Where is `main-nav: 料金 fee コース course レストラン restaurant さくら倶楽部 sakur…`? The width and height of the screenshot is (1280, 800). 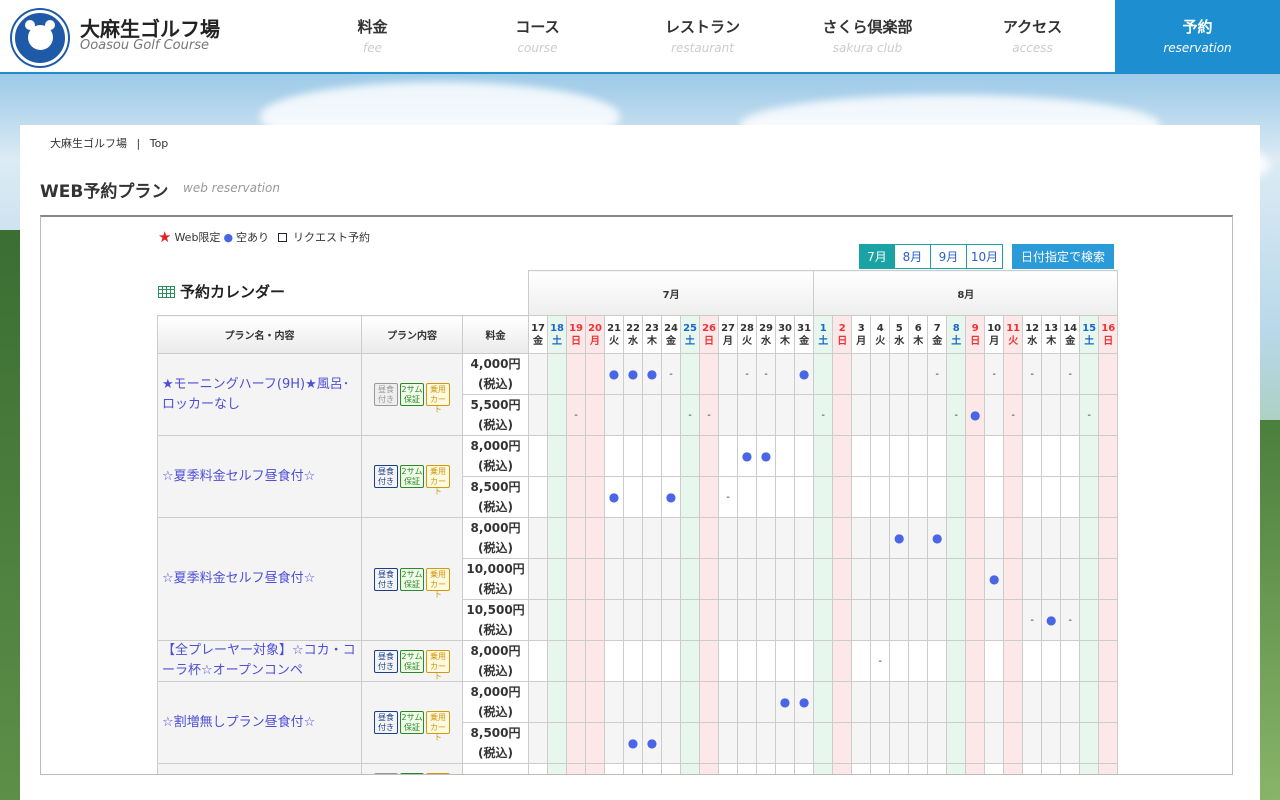 main-nav: 料金 fee コース course レストラン restaurant さくら倶楽部 sakur… is located at coordinates (785, 37).